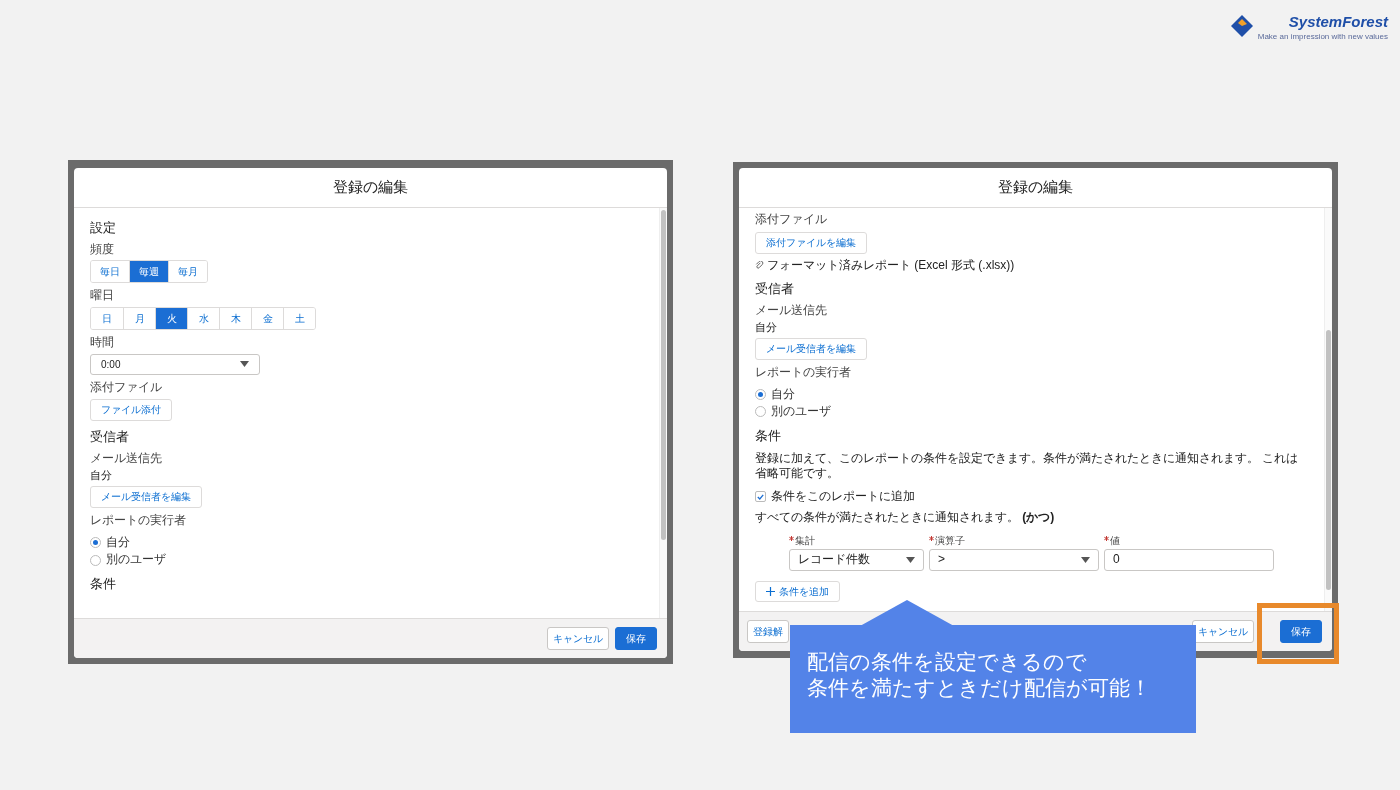 The image size is (1400, 790). What do you see at coordinates (811, 242) in the screenshot?
I see `button: 添付ファイルを編集` at bounding box center [811, 242].